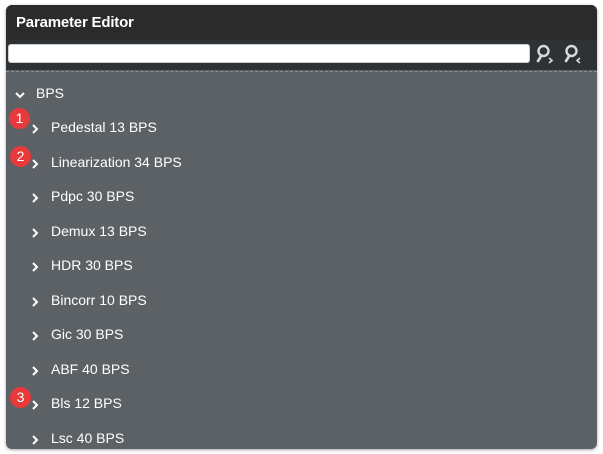 The height and width of the screenshot is (454, 603). Describe the element at coordinates (75, 22) in the screenshot. I see `panel-title: Parameter Editor` at that location.